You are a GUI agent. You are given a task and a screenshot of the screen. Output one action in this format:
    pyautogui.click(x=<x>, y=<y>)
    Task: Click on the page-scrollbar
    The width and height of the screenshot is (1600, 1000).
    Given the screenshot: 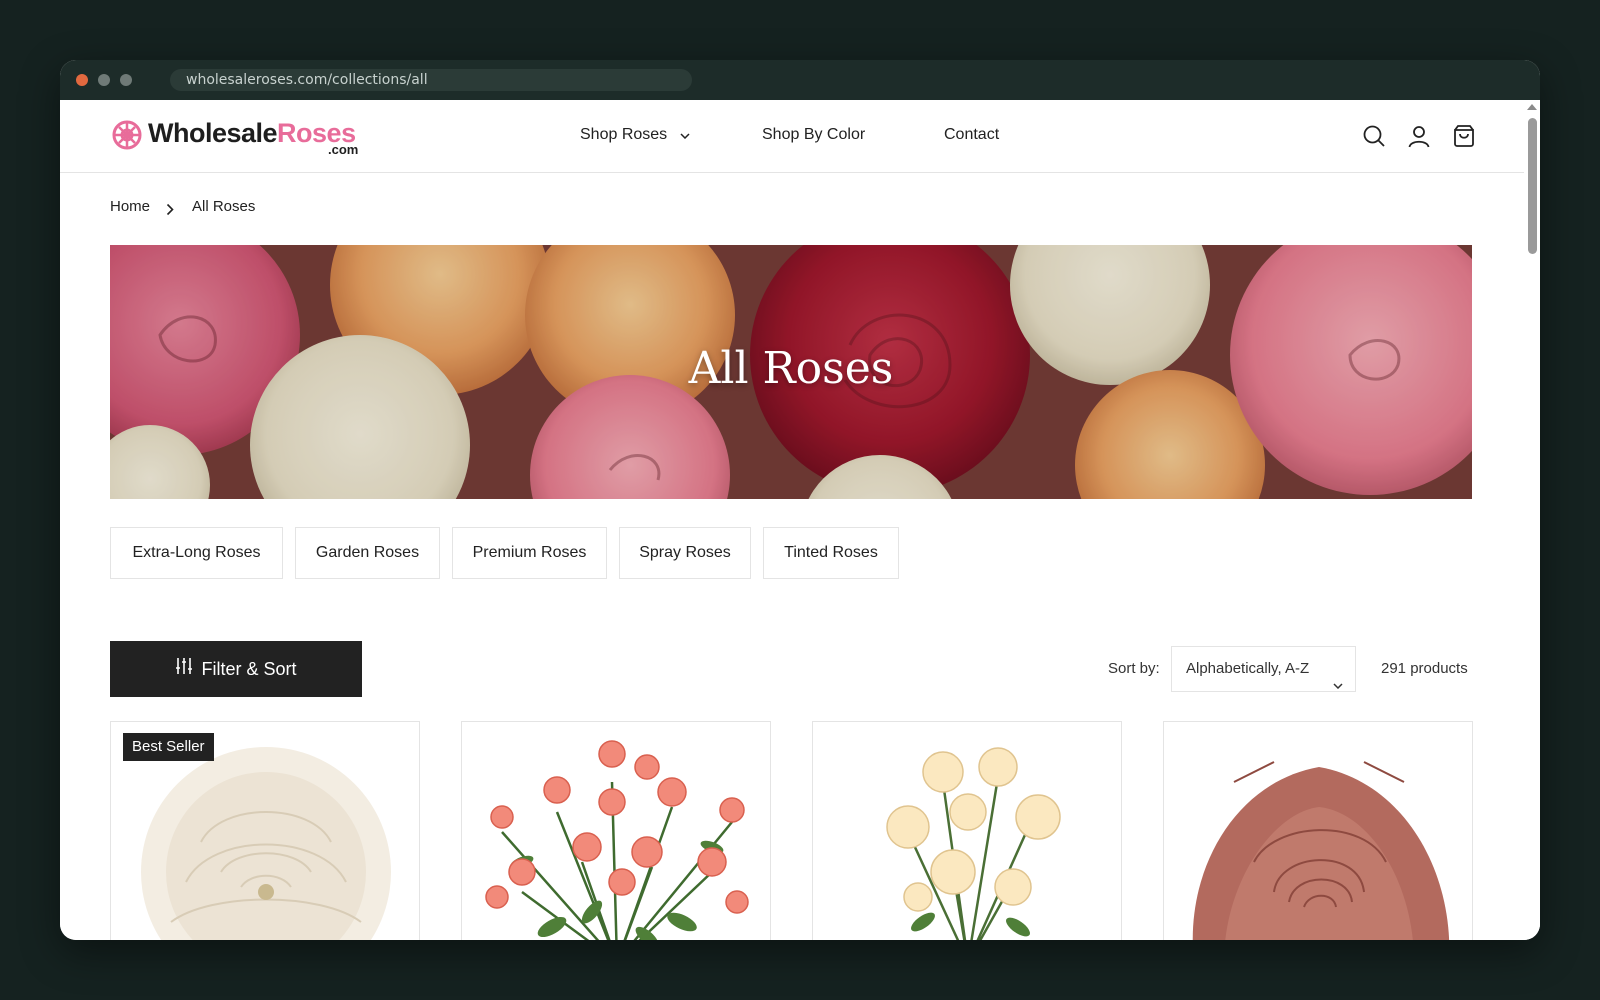 What is the action you would take?
    pyautogui.click(x=1532, y=520)
    